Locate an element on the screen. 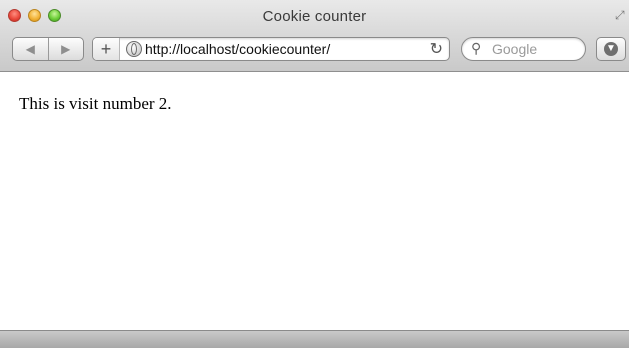 Image resolution: width=629 pixels, height=348 pixels. search-field: ⚲ Google is located at coordinates (523, 49).